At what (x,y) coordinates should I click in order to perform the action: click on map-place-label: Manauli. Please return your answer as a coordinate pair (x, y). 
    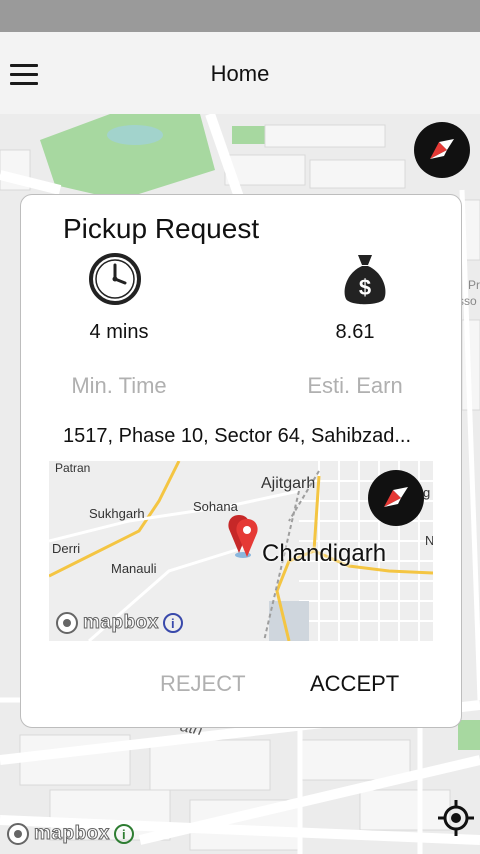
    Looking at the image, I should click on (134, 568).